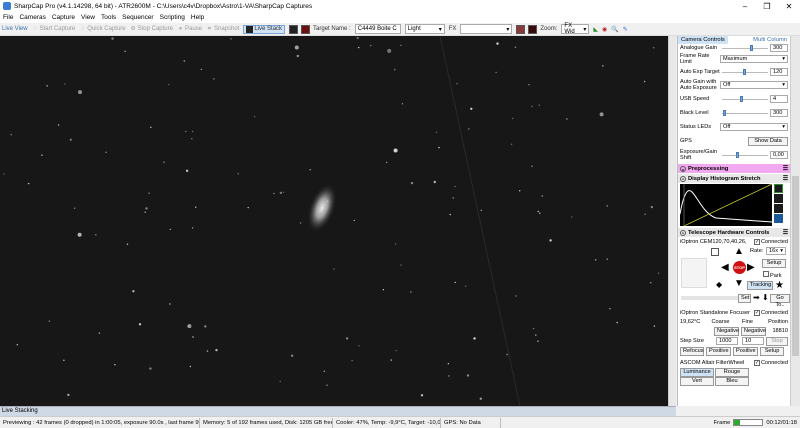 The width and height of the screenshot is (800, 428). What do you see at coordinates (151, 29) in the screenshot?
I see `stop-capture-button: ⊘ Stop Capture` at bounding box center [151, 29].